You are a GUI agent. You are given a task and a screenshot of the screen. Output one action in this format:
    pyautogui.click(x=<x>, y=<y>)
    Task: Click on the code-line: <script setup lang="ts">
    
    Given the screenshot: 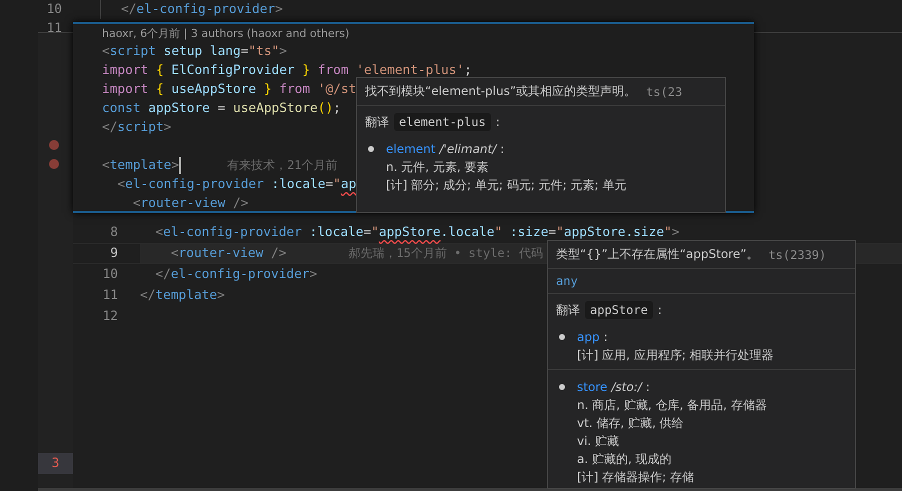 What is the action you would take?
    pyautogui.click(x=194, y=52)
    